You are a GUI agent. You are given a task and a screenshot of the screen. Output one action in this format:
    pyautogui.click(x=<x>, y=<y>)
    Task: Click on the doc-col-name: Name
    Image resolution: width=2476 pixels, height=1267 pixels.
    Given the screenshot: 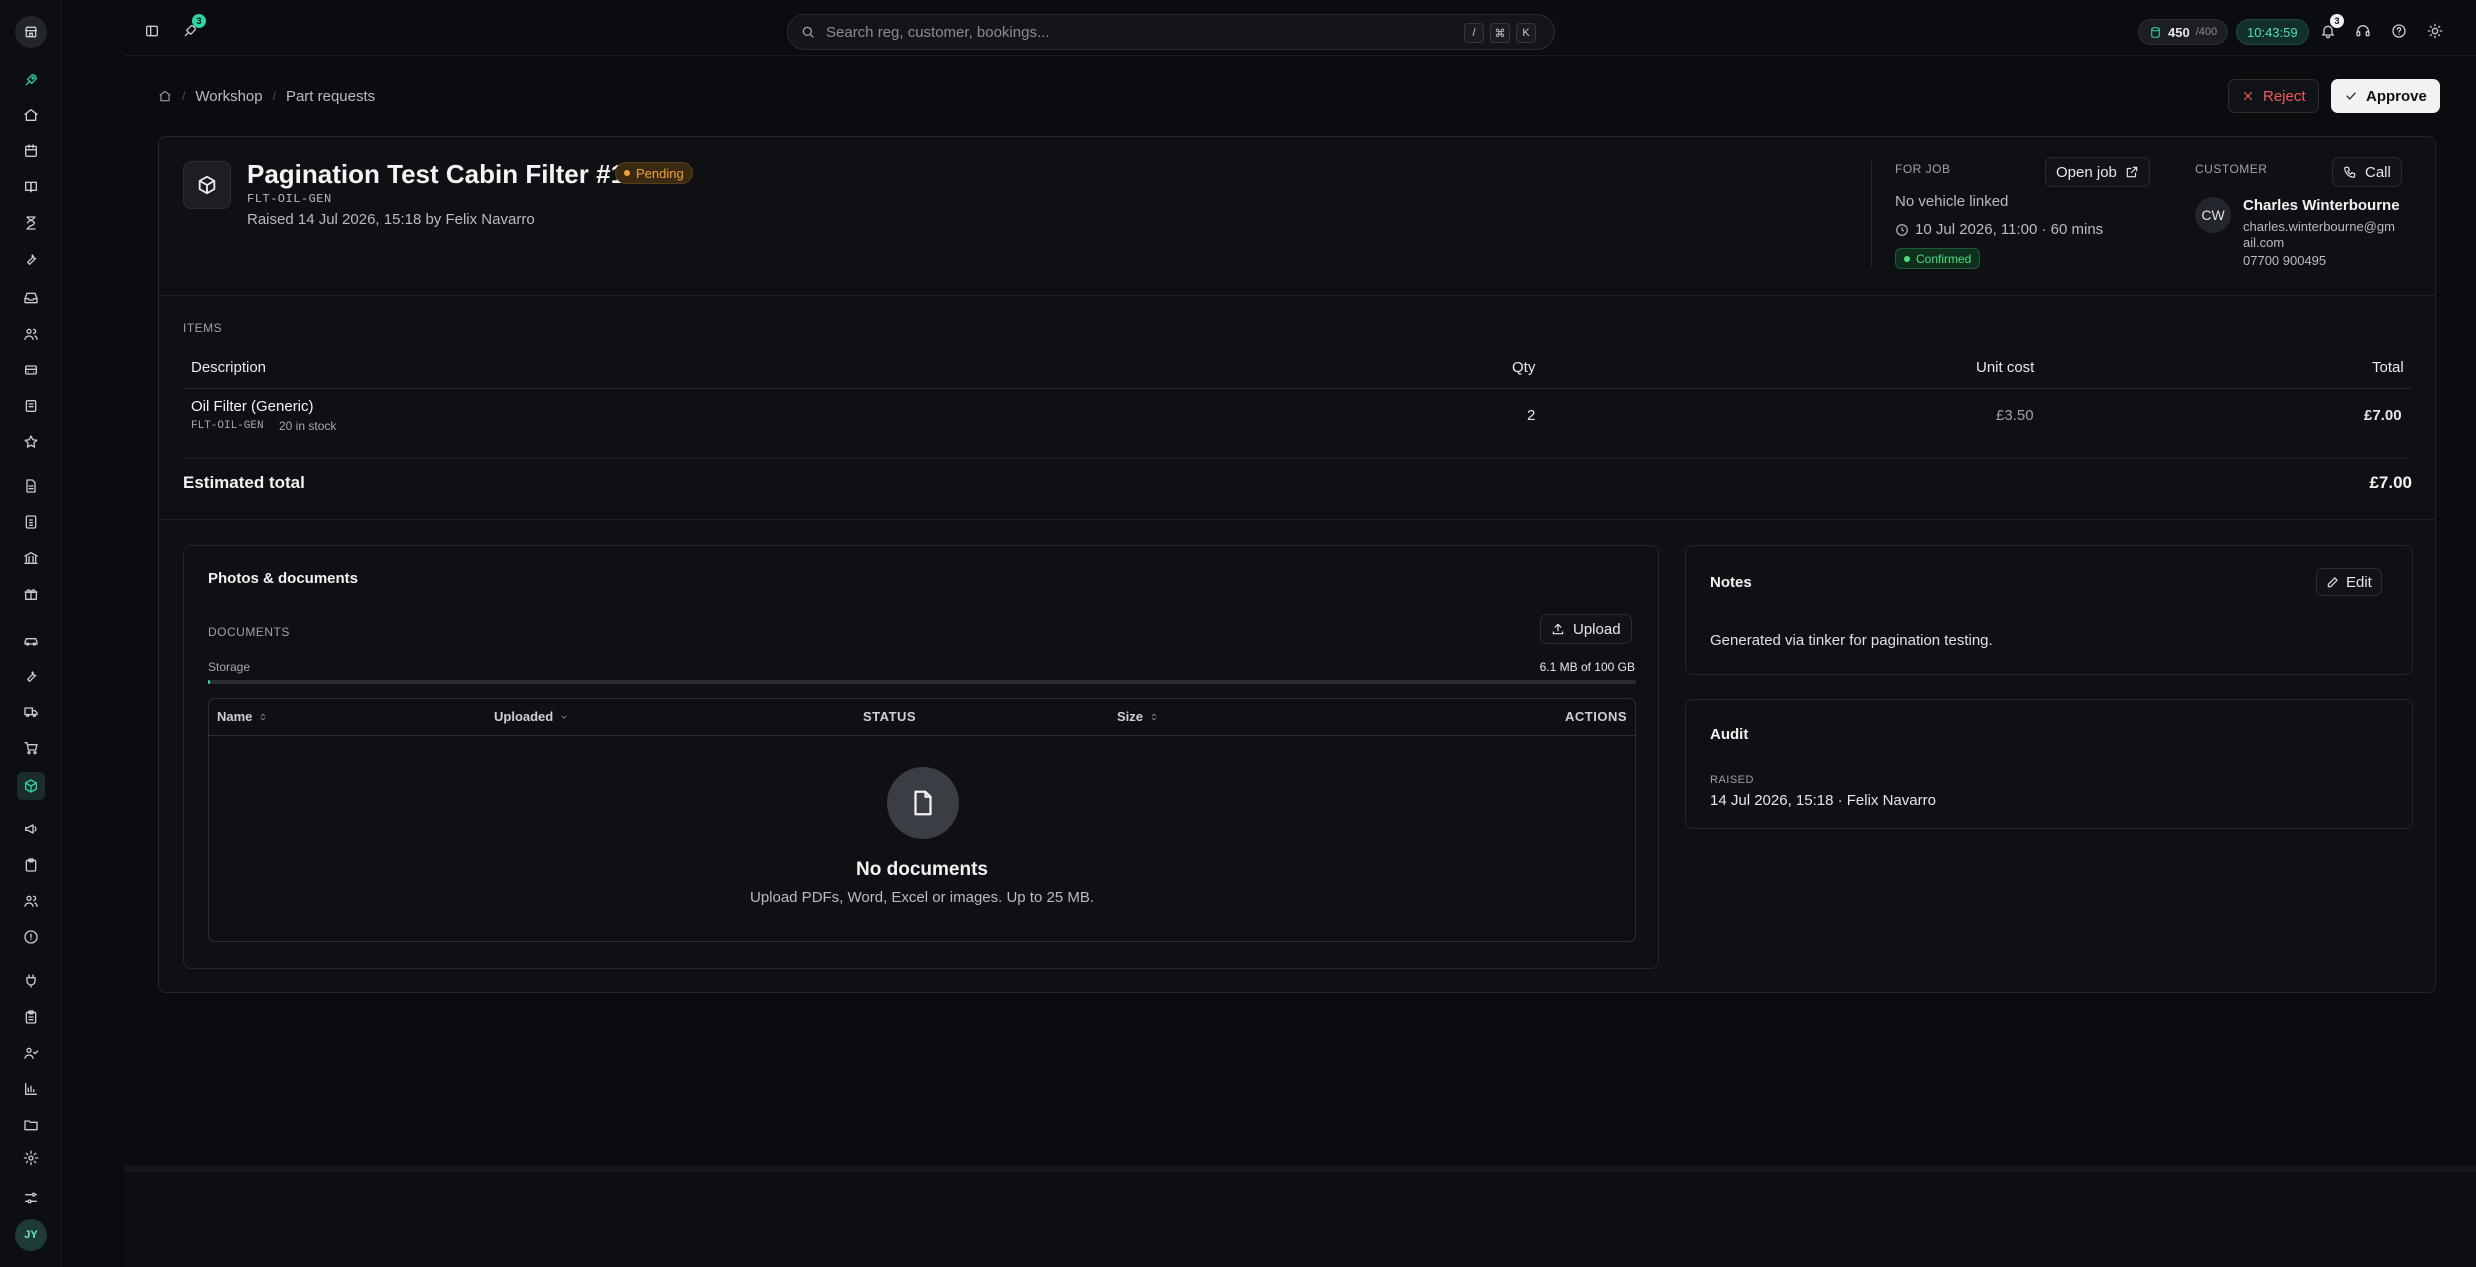 What is the action you would take?
    pyautogui.click(x=242, y=716)
    